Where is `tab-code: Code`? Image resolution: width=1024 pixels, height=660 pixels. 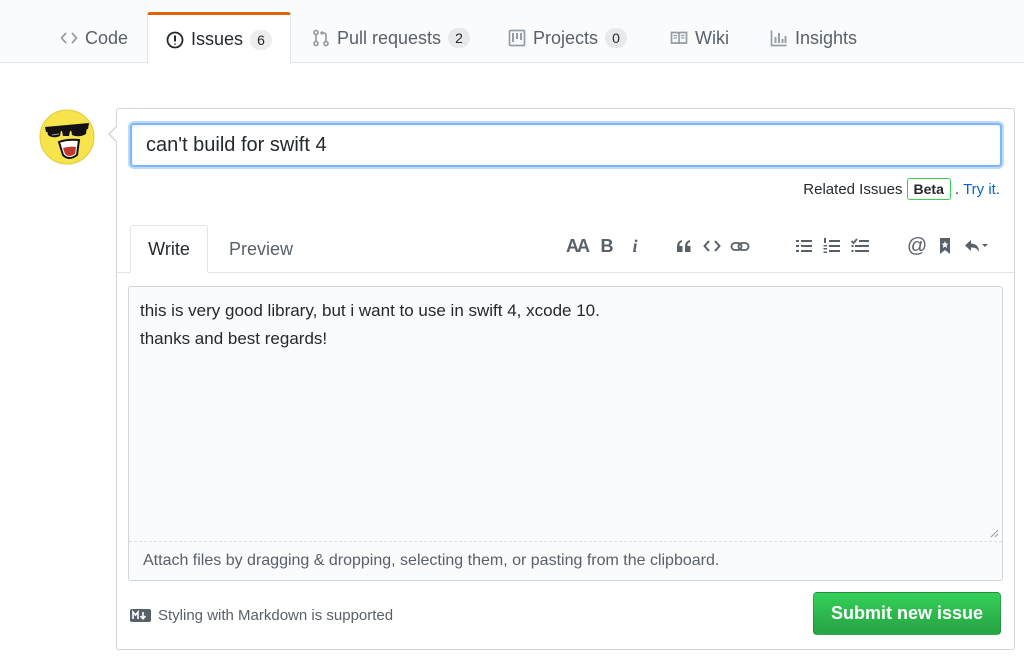 tab-code: Code is located at coordinates (94, 38).